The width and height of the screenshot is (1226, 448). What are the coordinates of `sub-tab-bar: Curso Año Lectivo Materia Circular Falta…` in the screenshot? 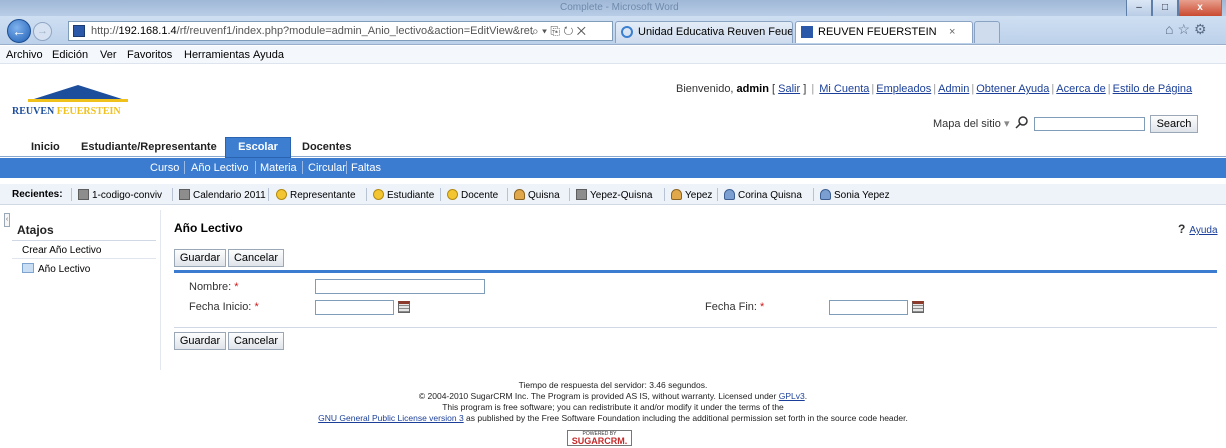 It's located at (613, 168).